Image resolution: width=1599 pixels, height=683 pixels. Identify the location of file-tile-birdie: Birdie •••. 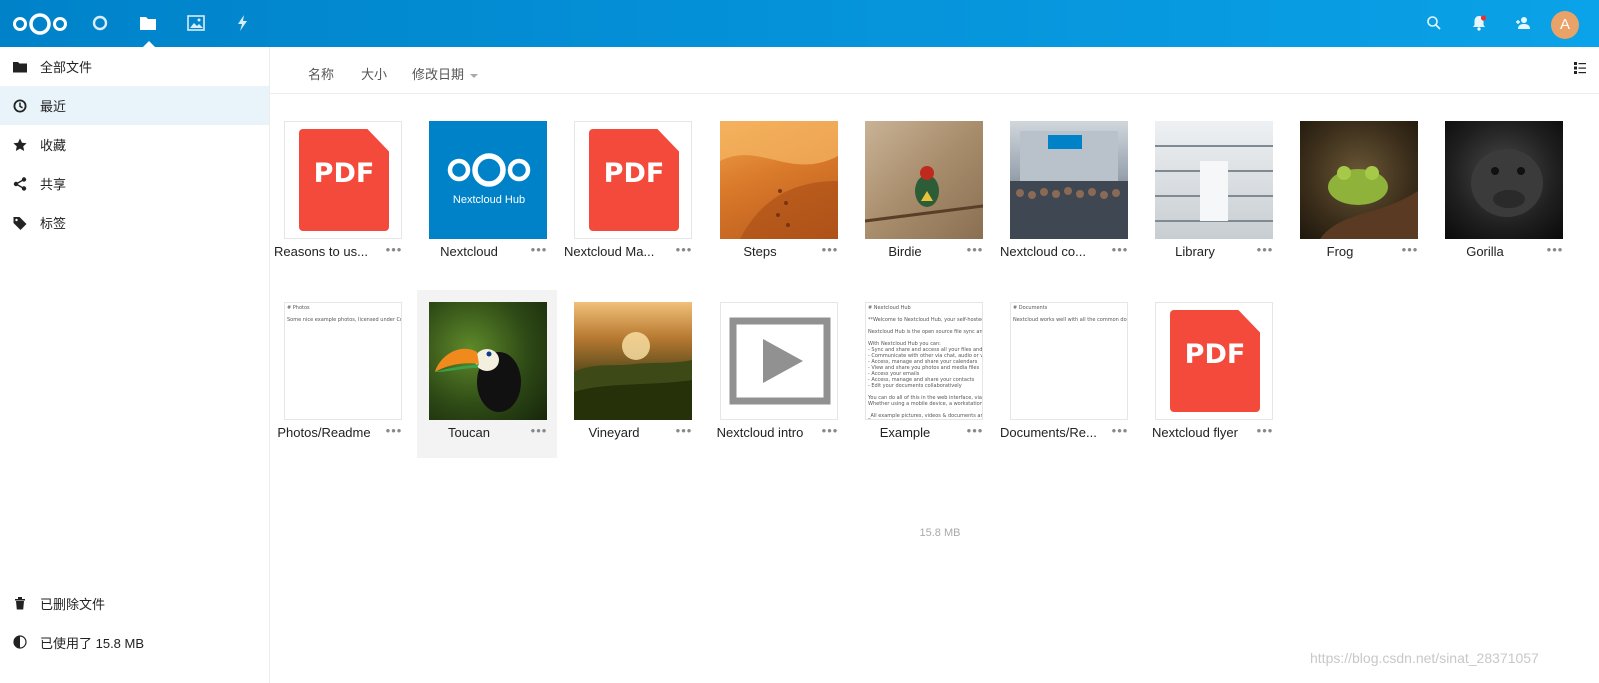
(923, 193).